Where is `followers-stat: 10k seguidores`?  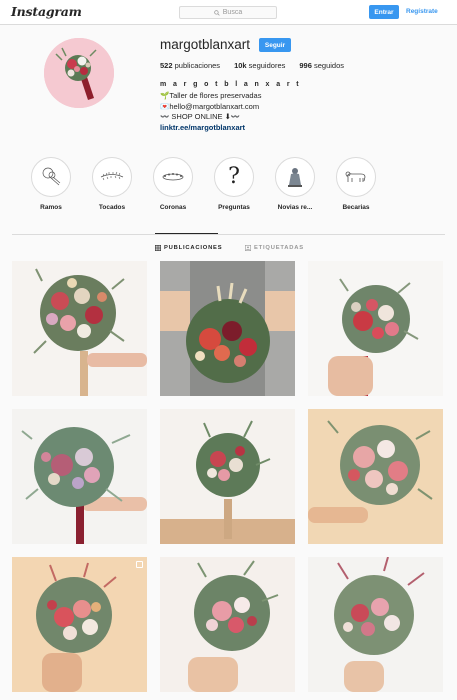
followers-stat: 10k seguidores is located at coordinates (259, 65).